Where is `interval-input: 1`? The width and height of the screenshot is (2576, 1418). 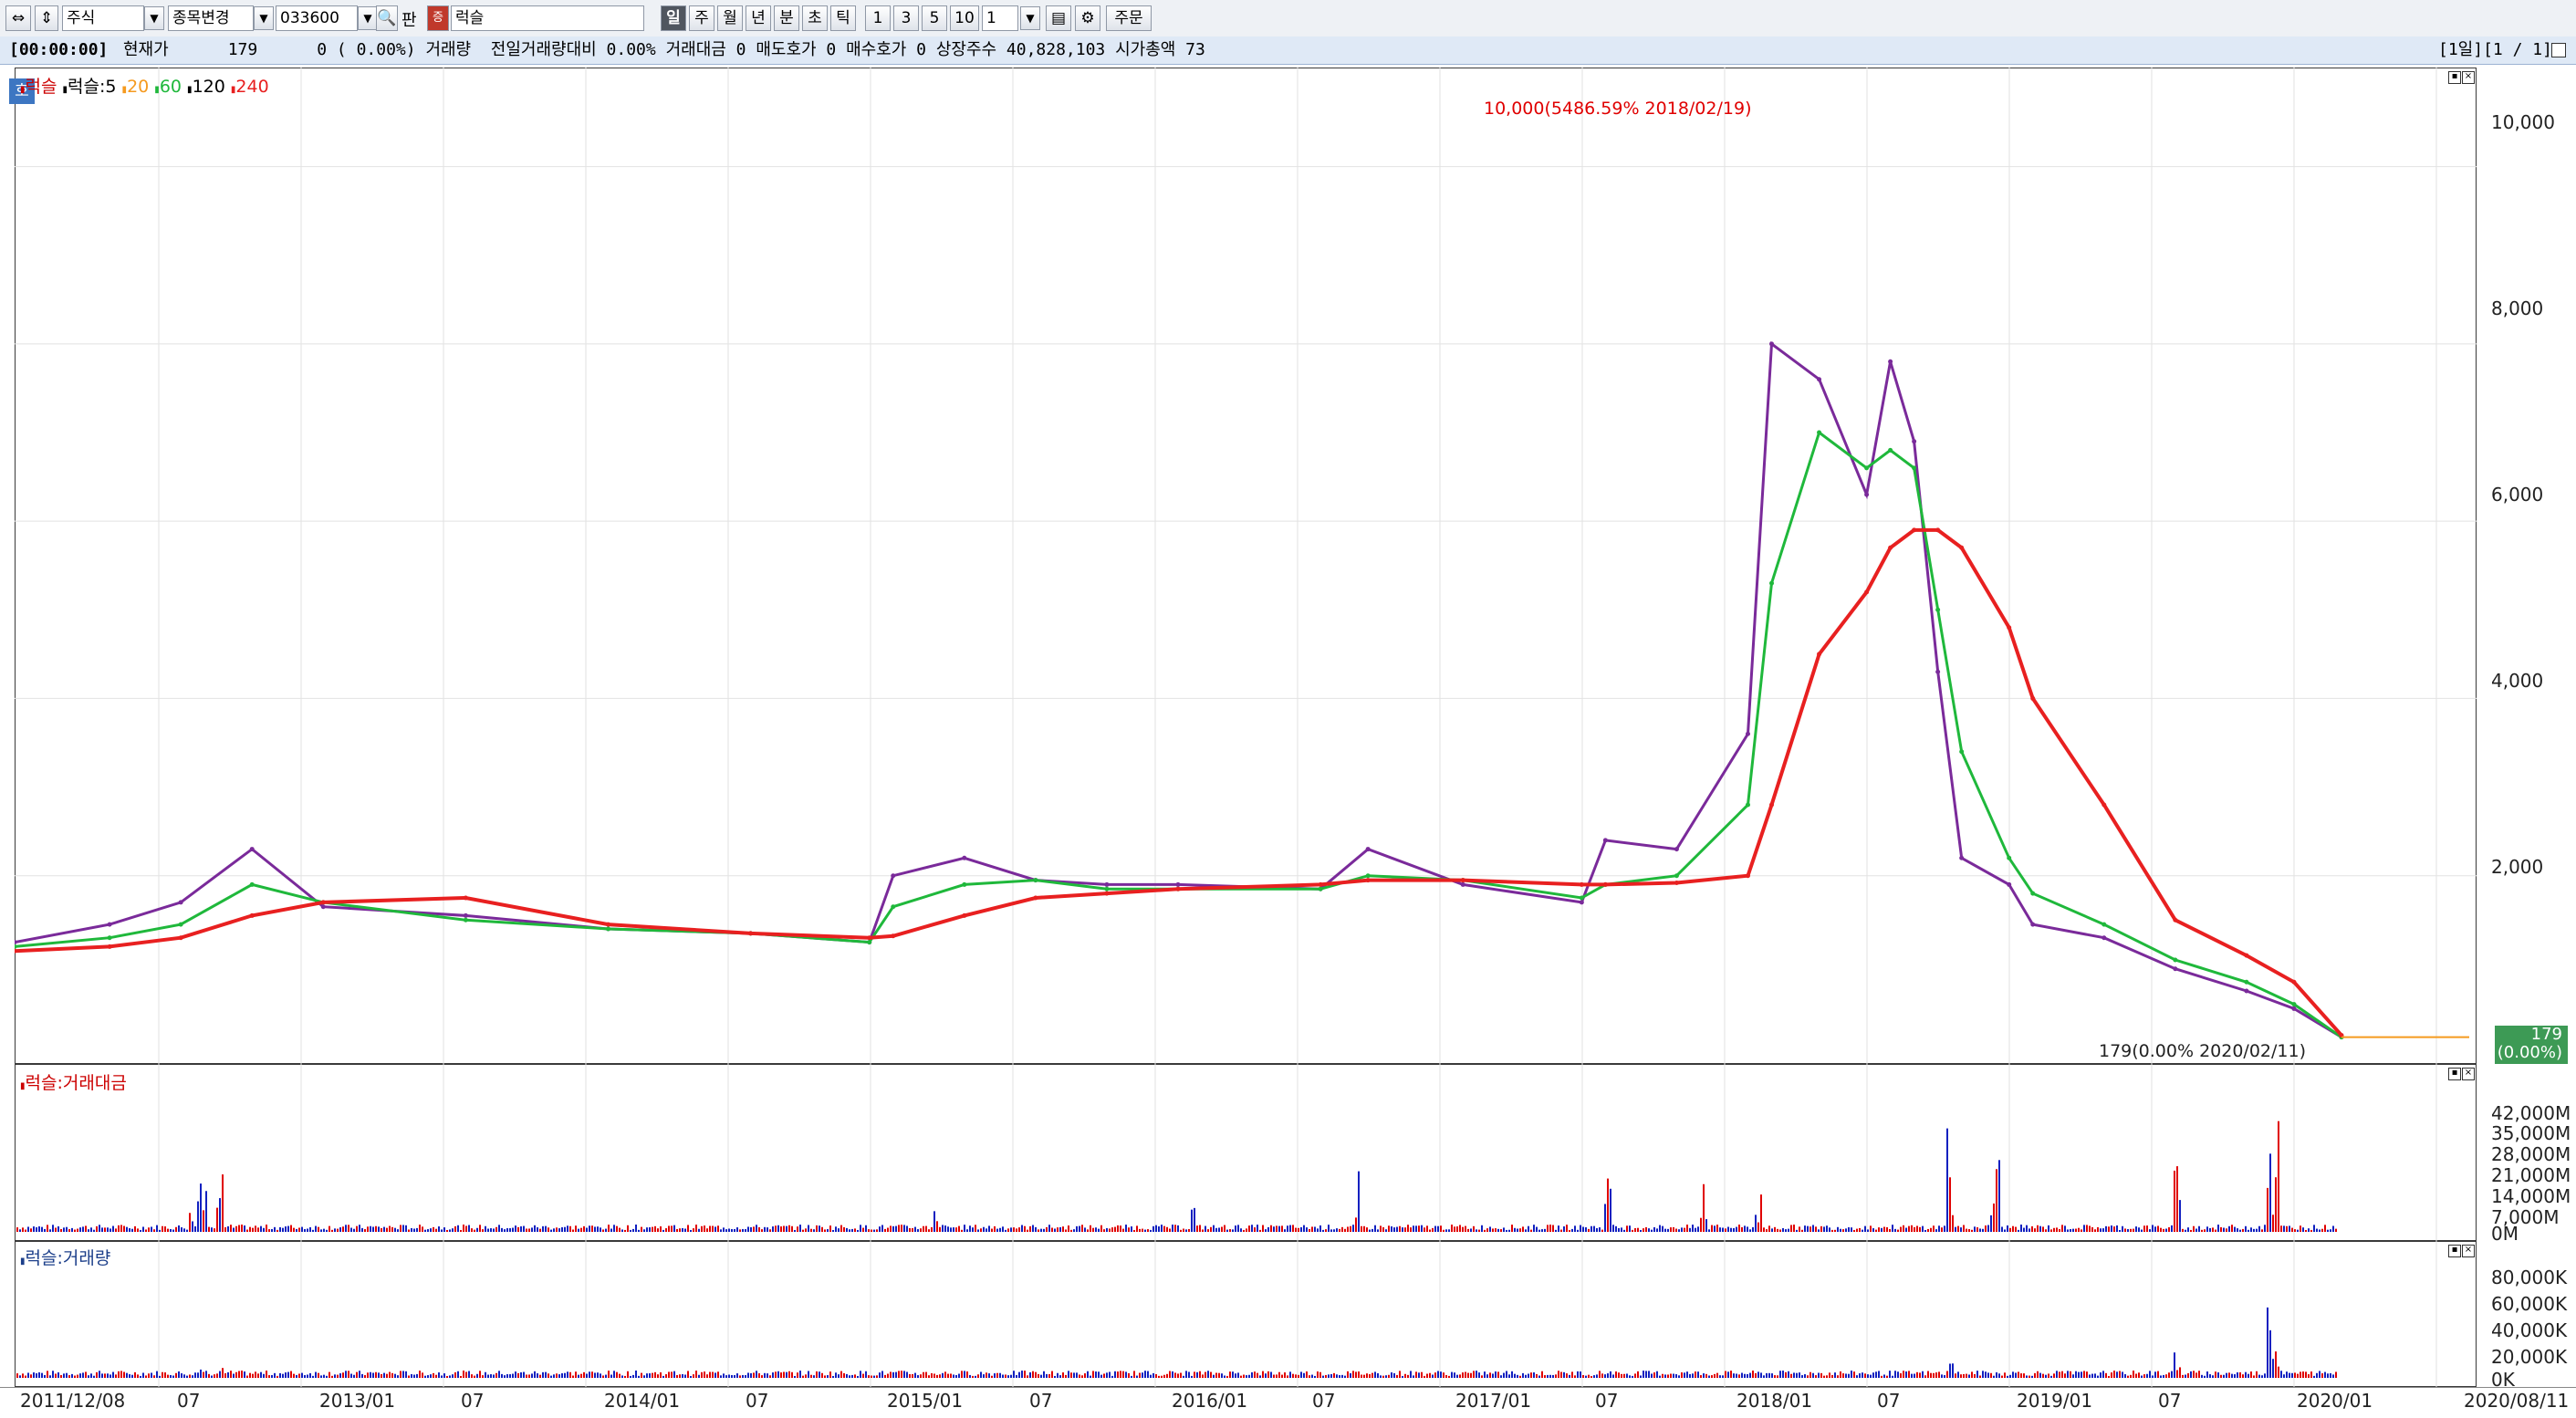
interval-input: 1 is located at coordinates (1000, 18).